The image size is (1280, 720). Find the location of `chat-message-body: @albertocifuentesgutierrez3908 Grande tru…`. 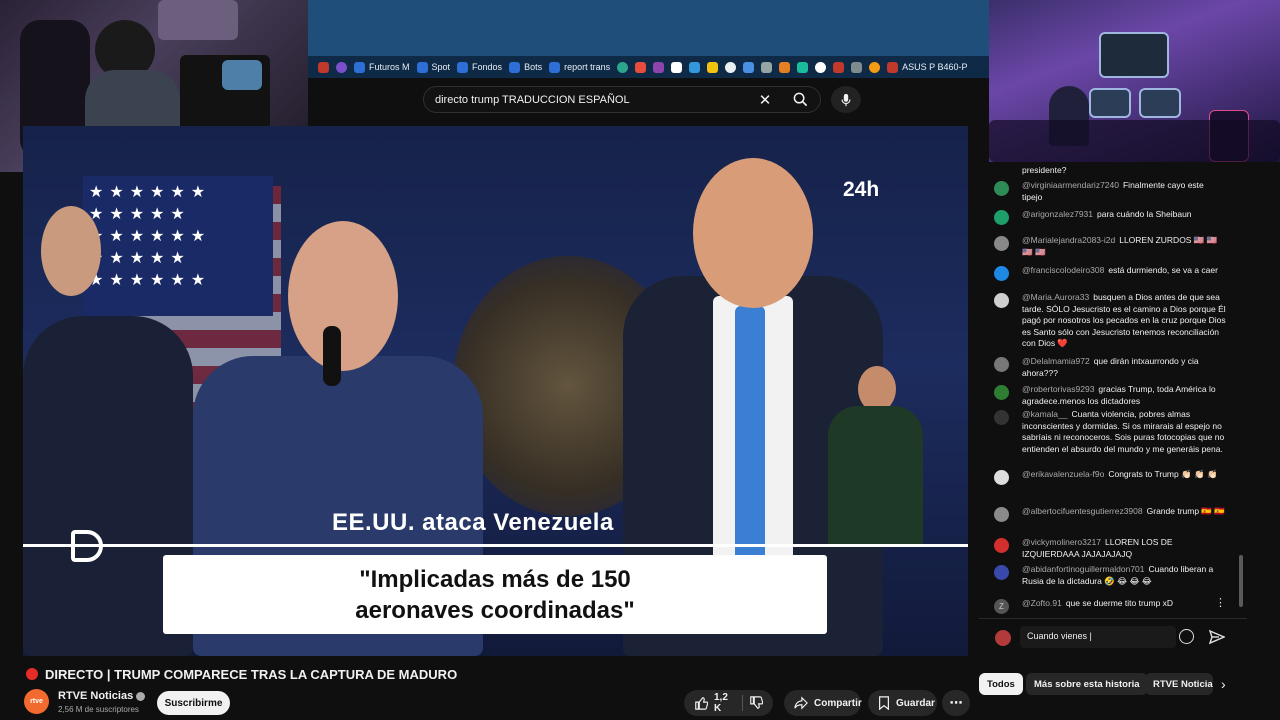

chat-message-body: @albertocifuentesgutierrez3908 Grande tru… is located at coordinates (1124, 512).